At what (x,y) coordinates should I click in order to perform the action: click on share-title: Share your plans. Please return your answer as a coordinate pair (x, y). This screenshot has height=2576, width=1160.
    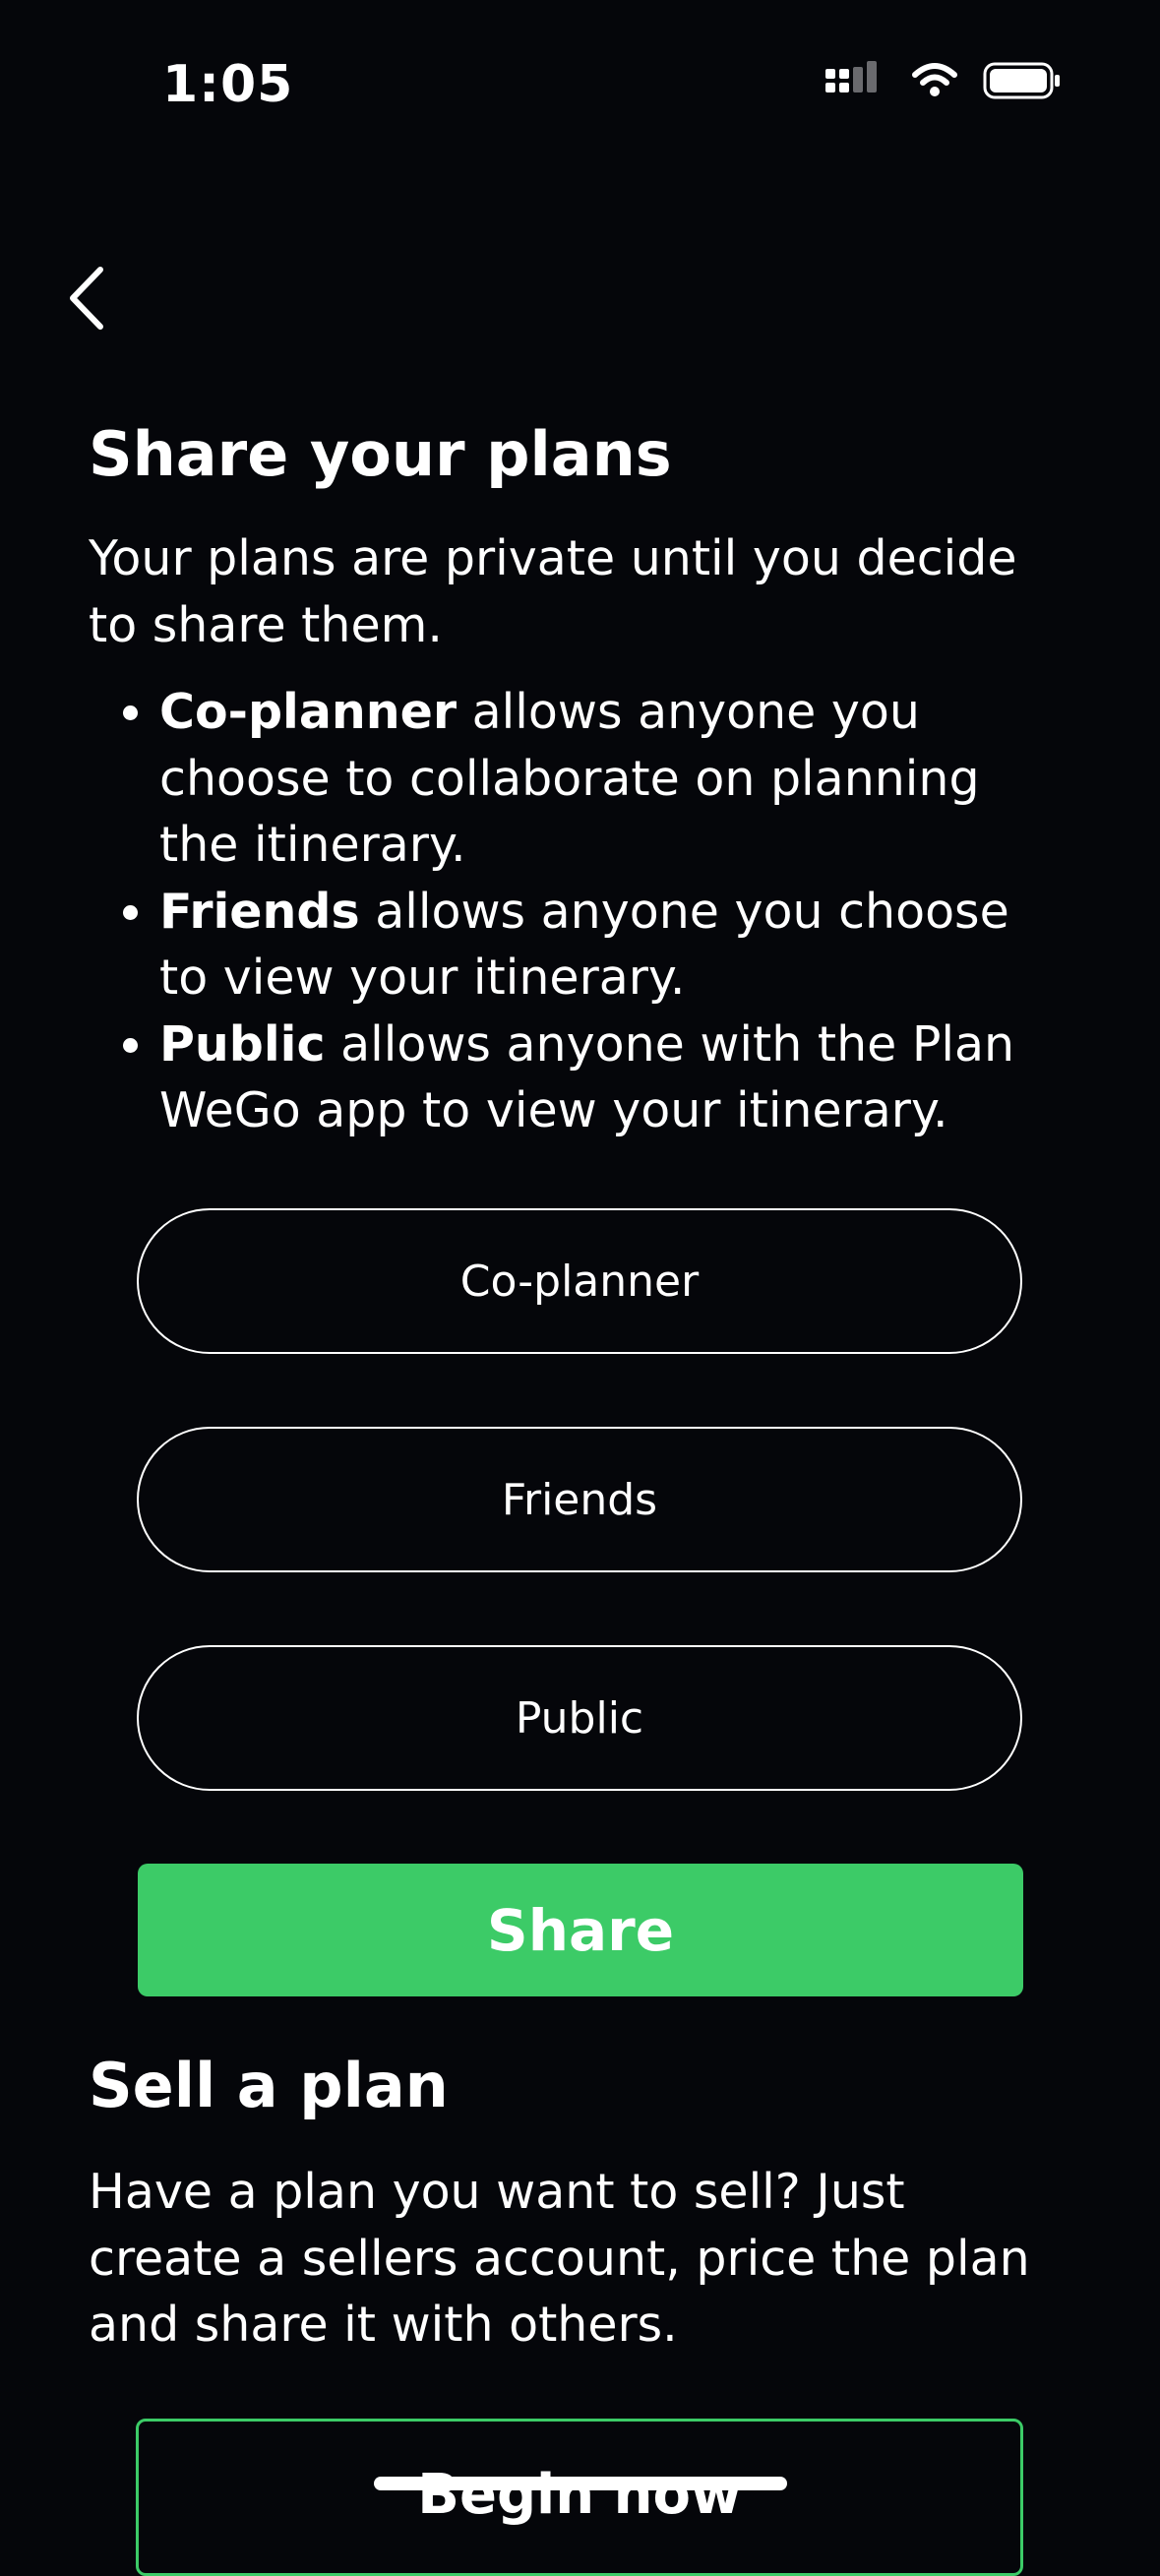
    Looking at the image, I should click on (380, 454).